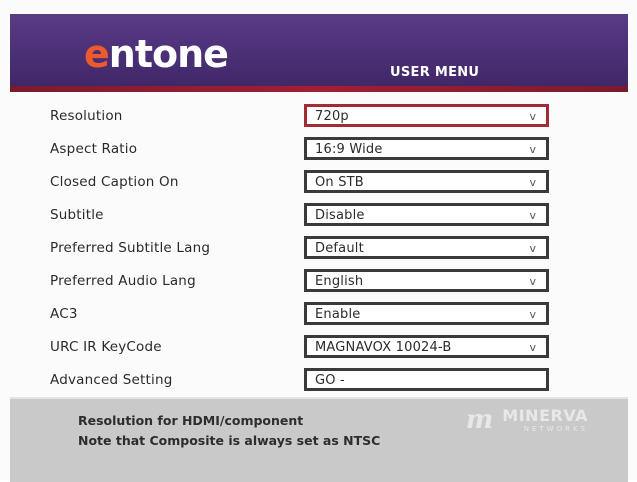  Describe the element at coordinates (426, 214) in the screenshot. I see `subtitle-select: Disable v` at that location.